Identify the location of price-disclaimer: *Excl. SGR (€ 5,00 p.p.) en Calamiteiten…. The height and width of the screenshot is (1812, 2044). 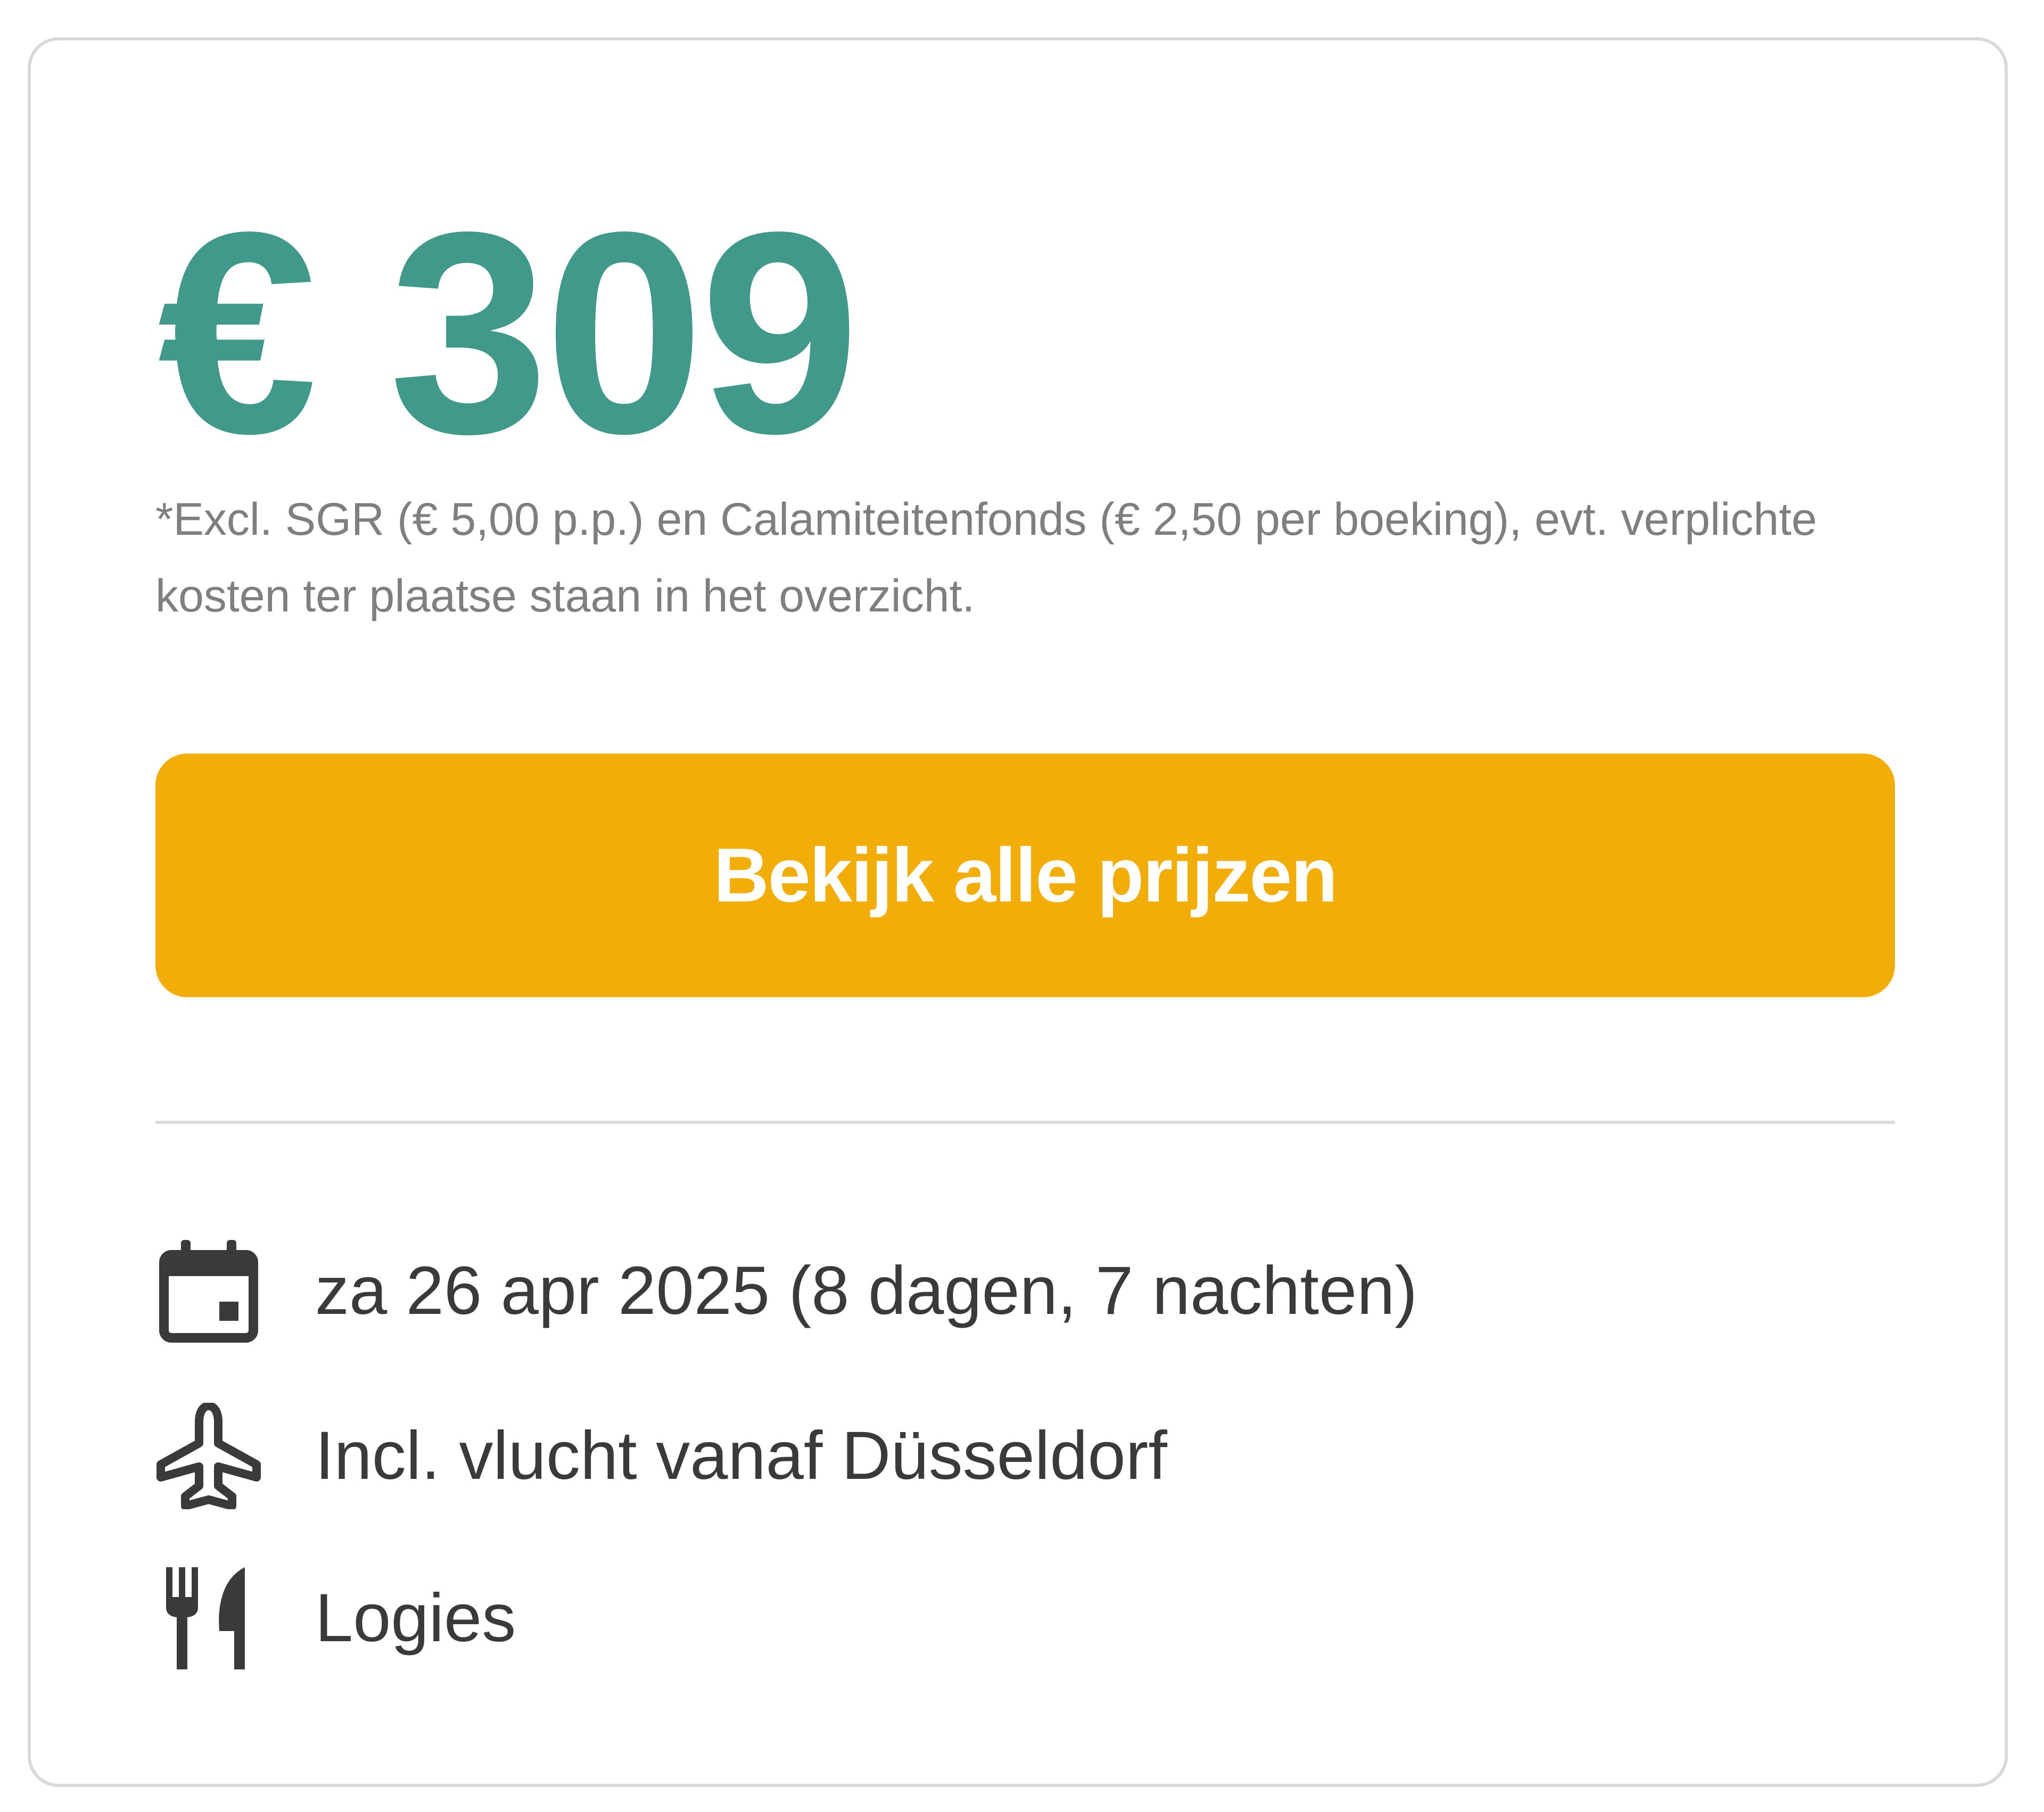
(986, 558).